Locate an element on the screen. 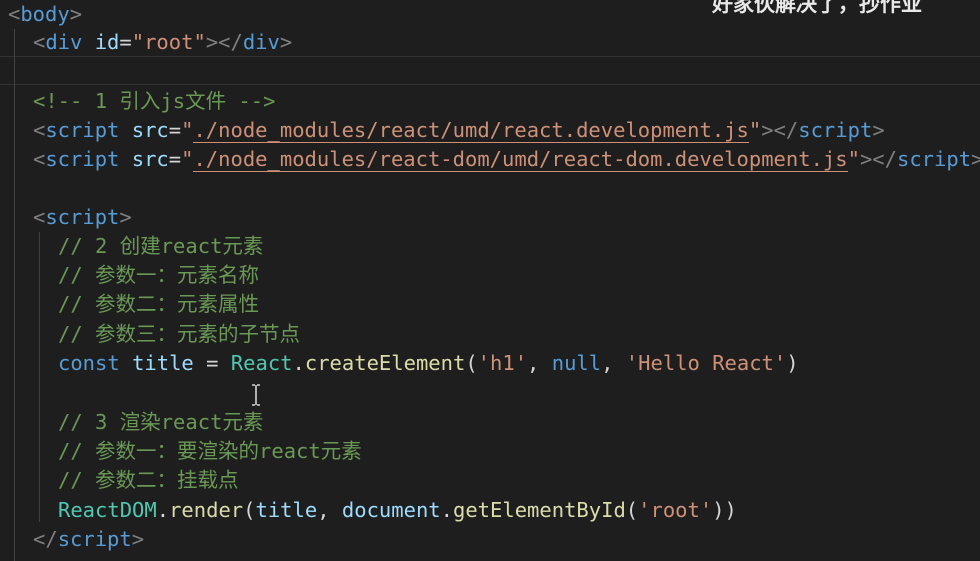 This screenshot has height=561, width=980. string-literal: 'root' is located at coordinates (675, 510).